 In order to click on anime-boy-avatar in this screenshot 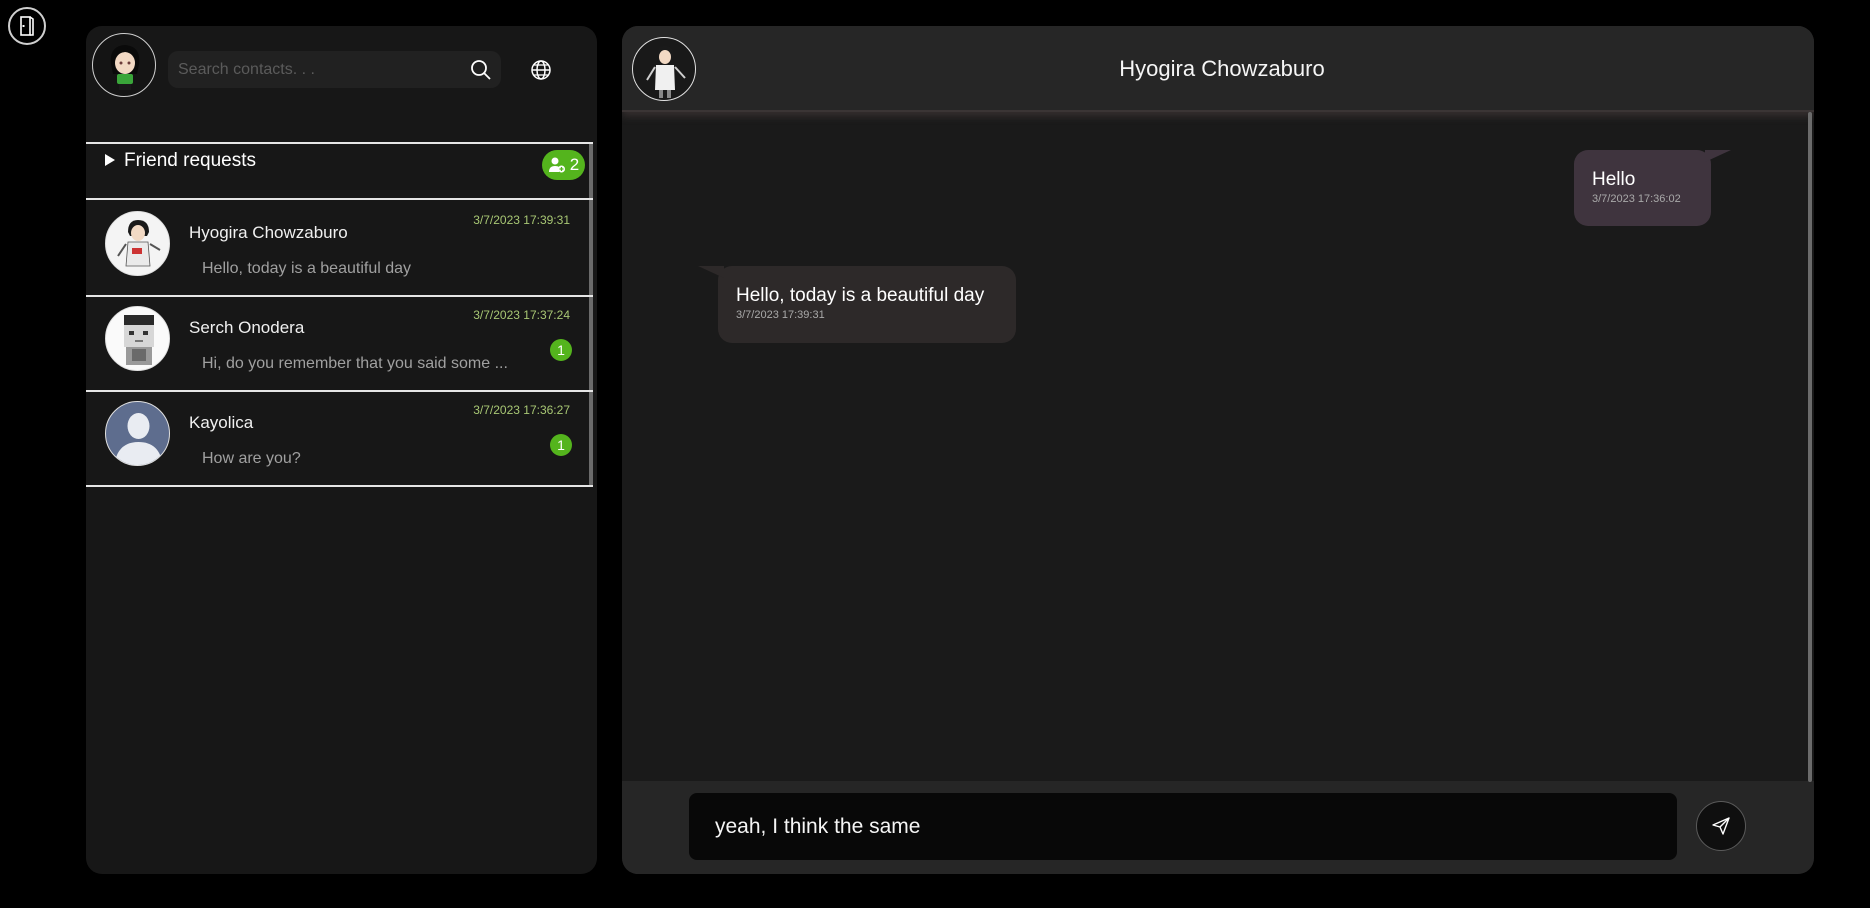, I will do `click(139, 243)`.